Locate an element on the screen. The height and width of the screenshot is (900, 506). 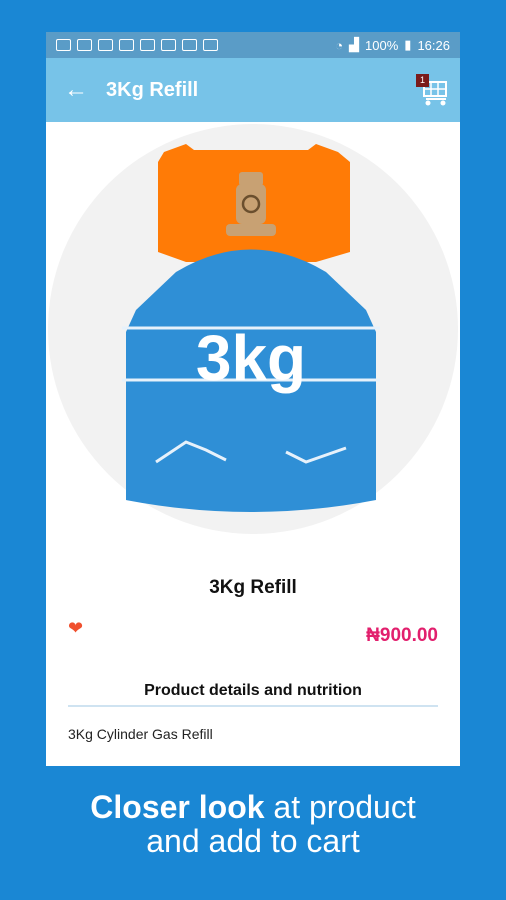
product-details-heading: Product details and nutrition is located at coordinates (253, 690).